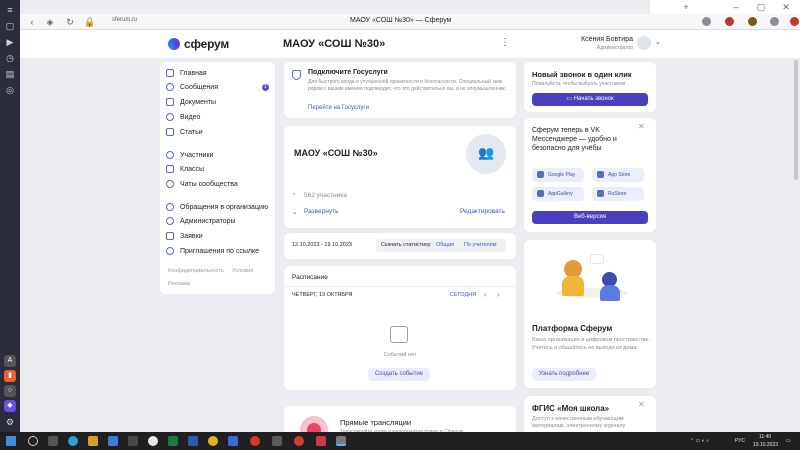  I want to click on sidebar-item-applications: Заявки, so click(184, 236).